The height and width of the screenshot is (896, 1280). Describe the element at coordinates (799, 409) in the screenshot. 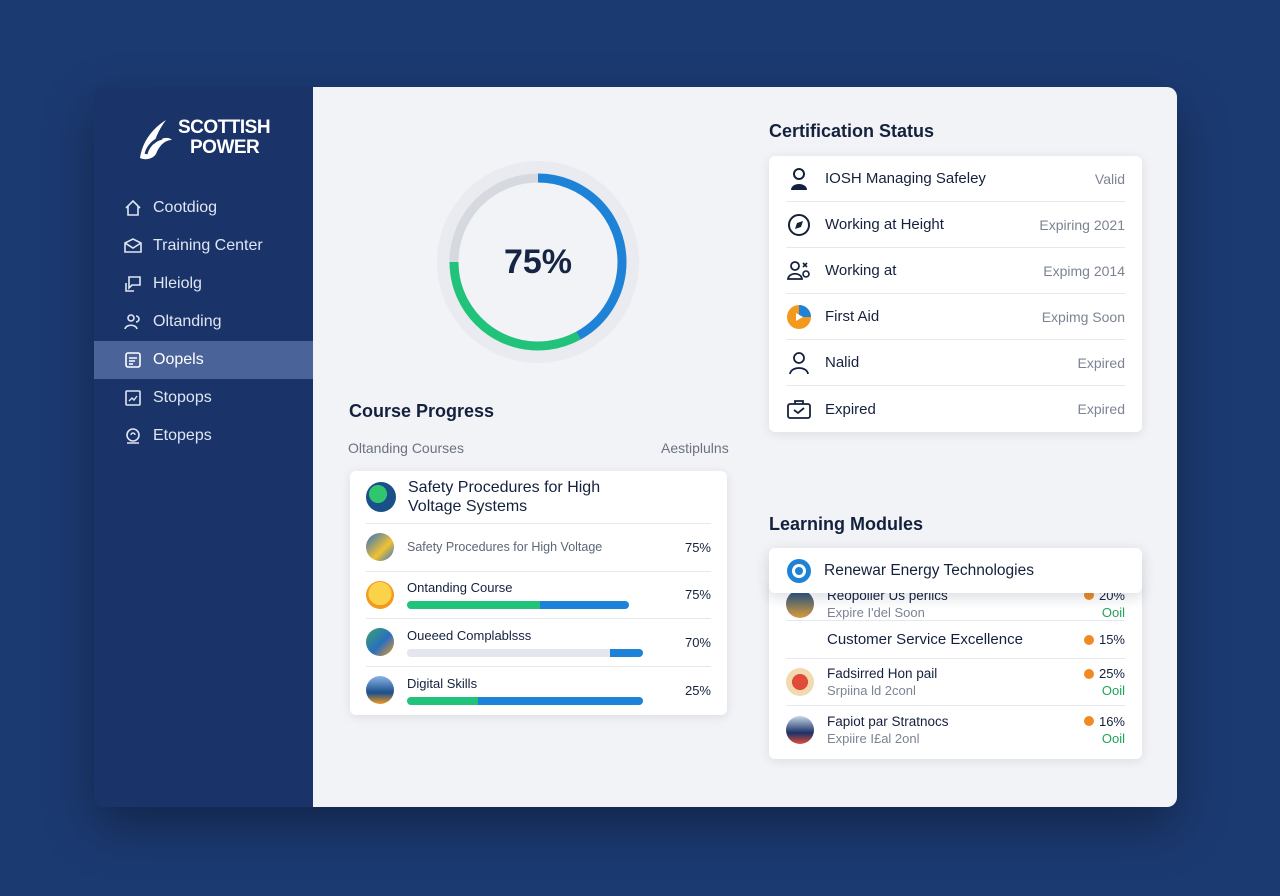

I see `briefcase-icon` at that location.